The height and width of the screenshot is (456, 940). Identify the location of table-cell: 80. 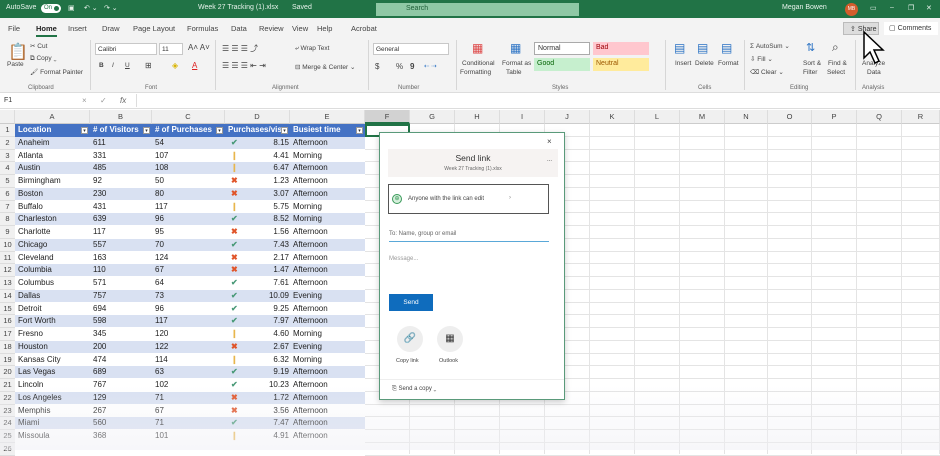
(188, 194).